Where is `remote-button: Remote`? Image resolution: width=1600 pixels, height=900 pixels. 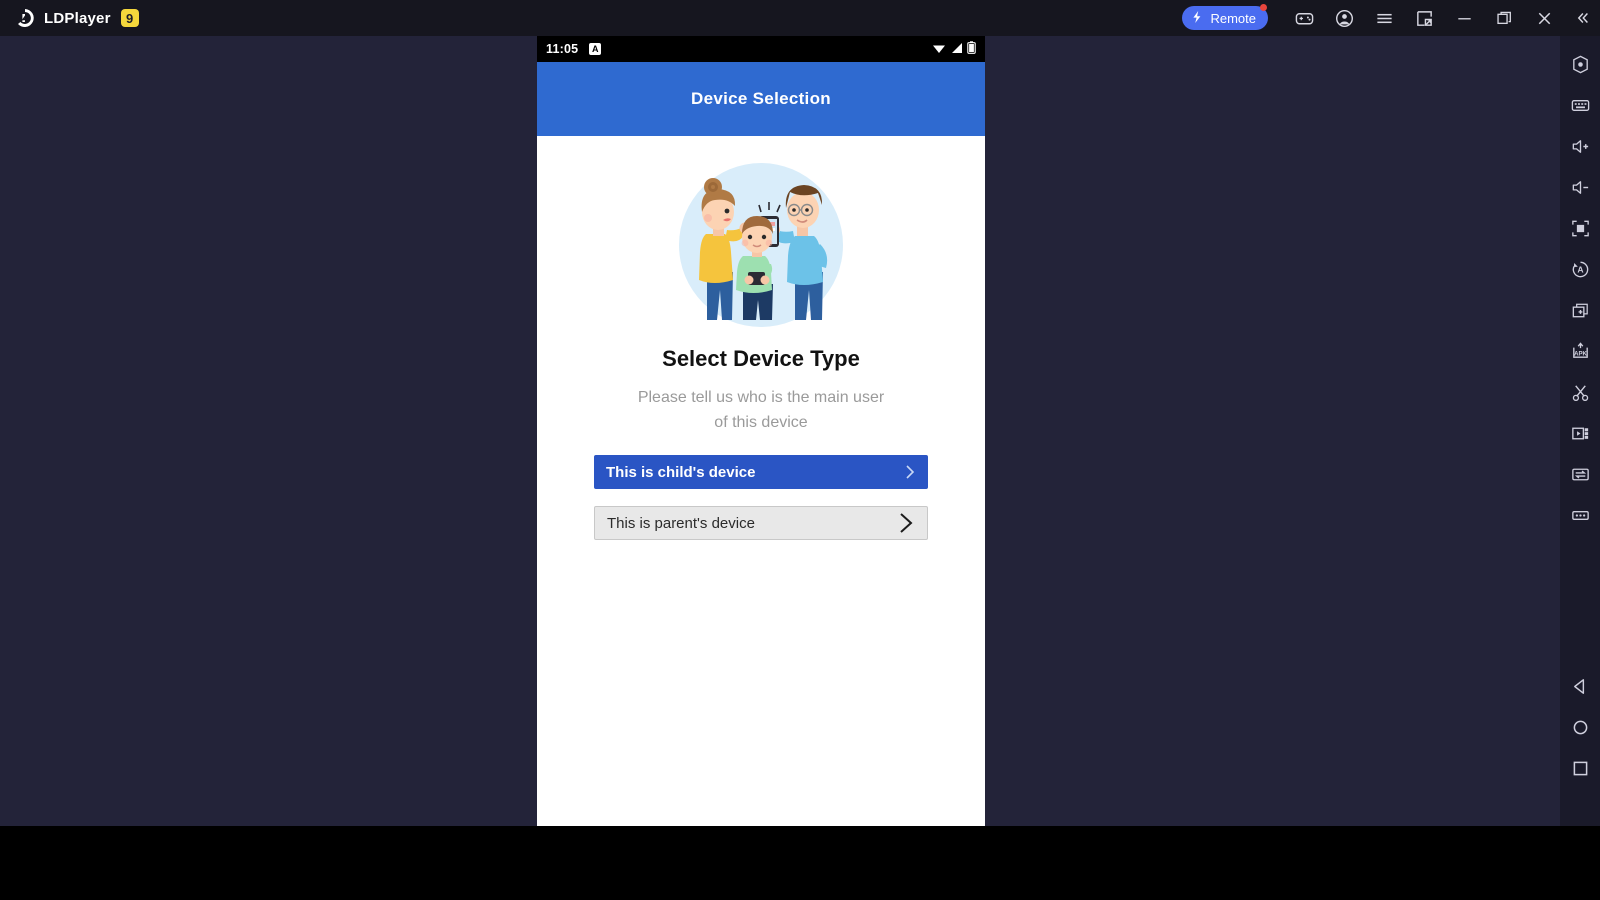 remote-button: Remote is located at coordinates (1225, 17).